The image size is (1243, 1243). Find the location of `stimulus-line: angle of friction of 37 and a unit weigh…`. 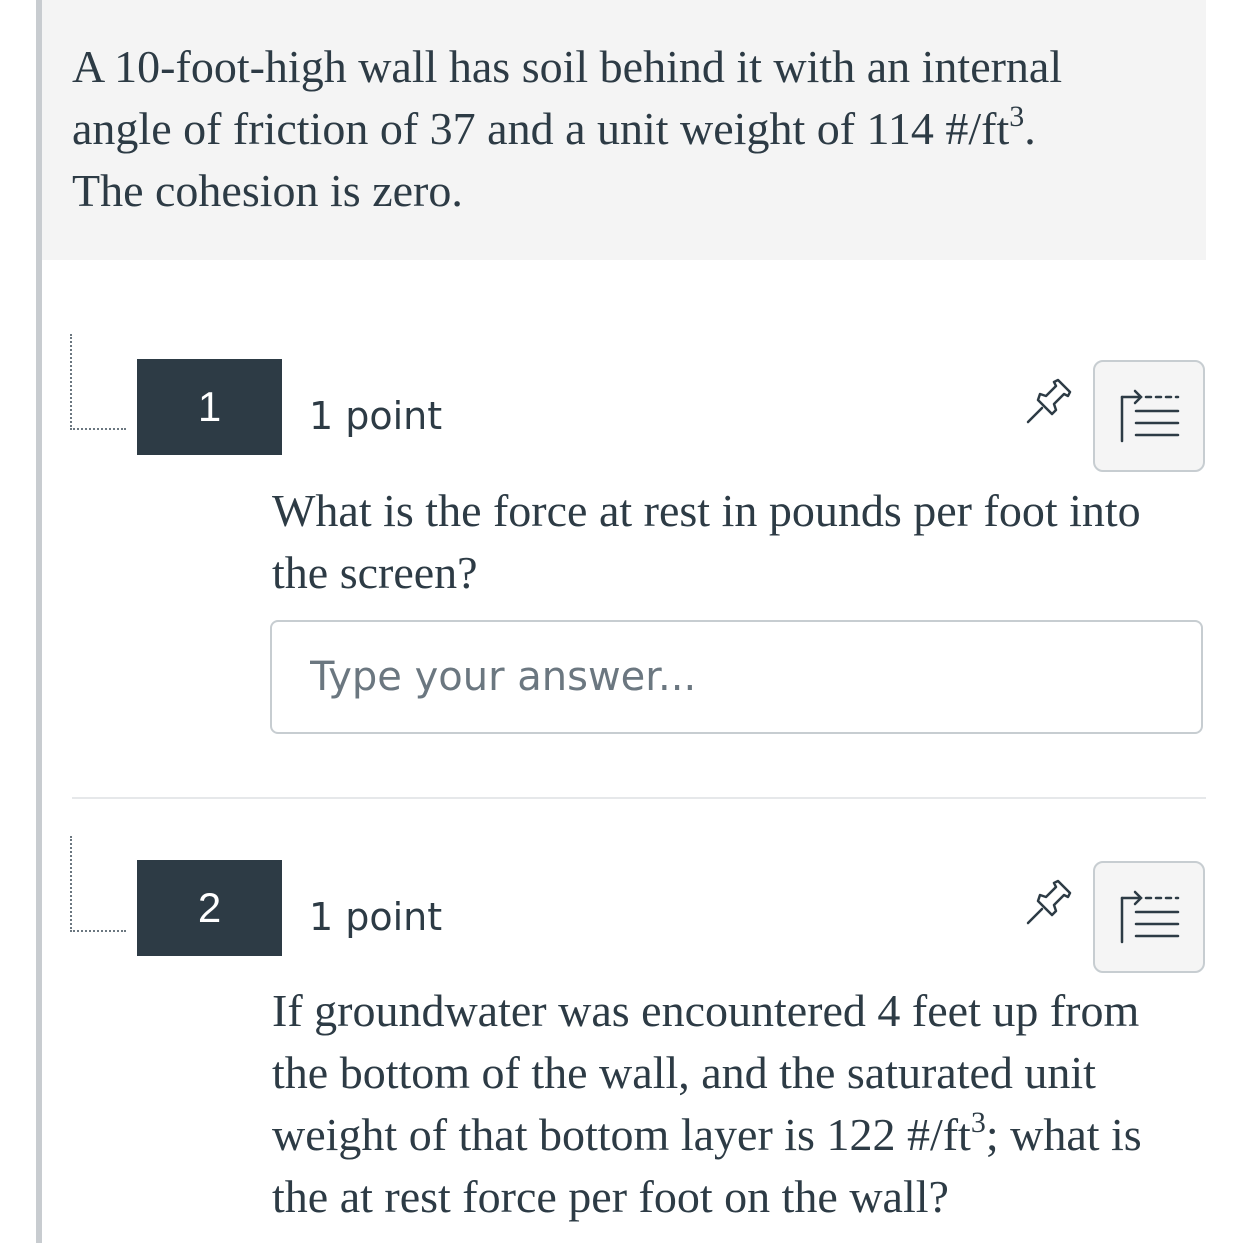

stimulus-line: angle of friction of 37 and a unit weigh… is located at coordinates (622, 129).